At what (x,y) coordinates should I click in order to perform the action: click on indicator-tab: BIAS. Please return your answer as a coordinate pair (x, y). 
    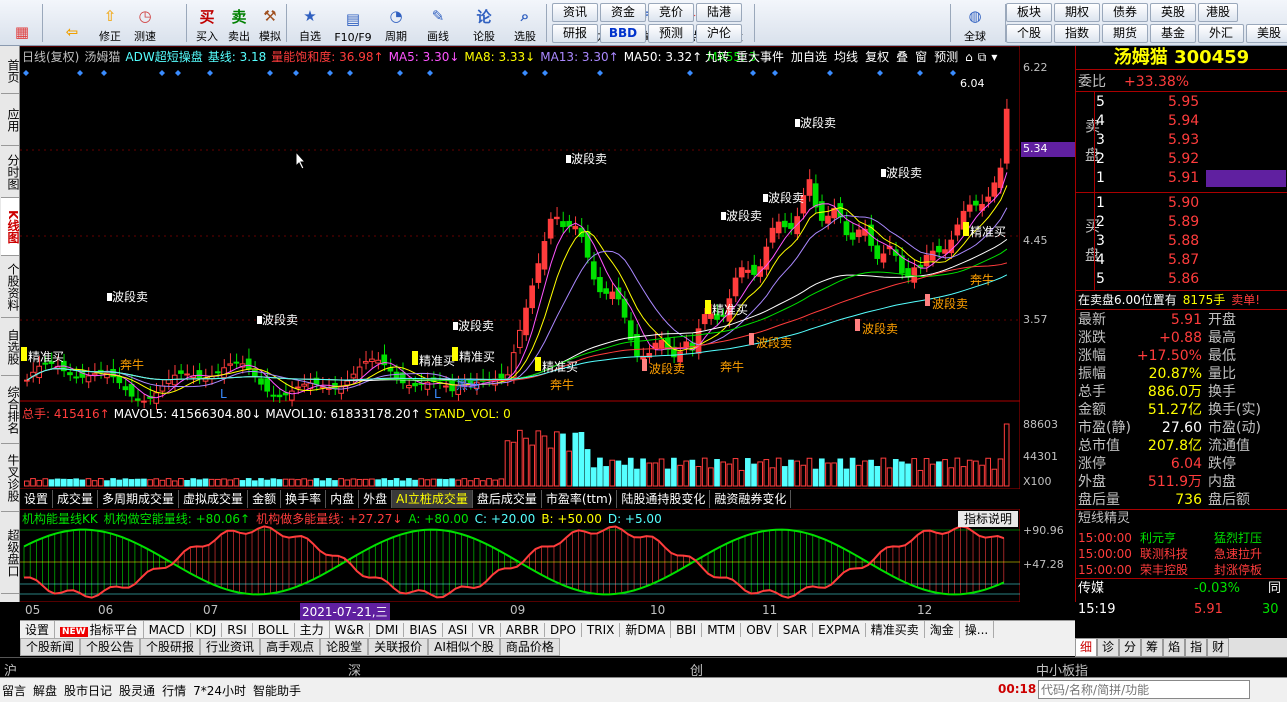
    Looking at the image, I should click on (423, 629).